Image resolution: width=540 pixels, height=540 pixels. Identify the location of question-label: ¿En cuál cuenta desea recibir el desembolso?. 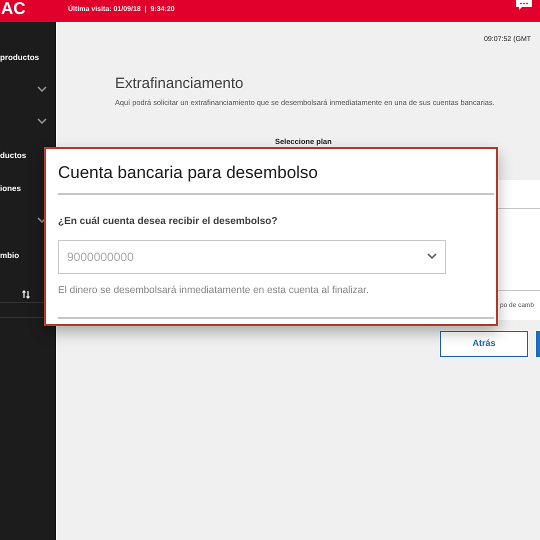
(168, 222).